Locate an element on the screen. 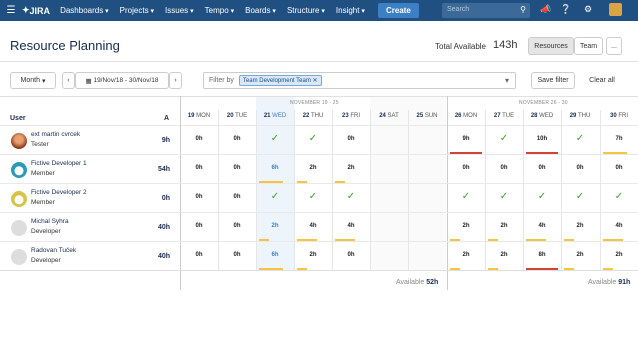 This screenshot has width=638, height=359. day-number: 23 is located at coordinates (345, 116).